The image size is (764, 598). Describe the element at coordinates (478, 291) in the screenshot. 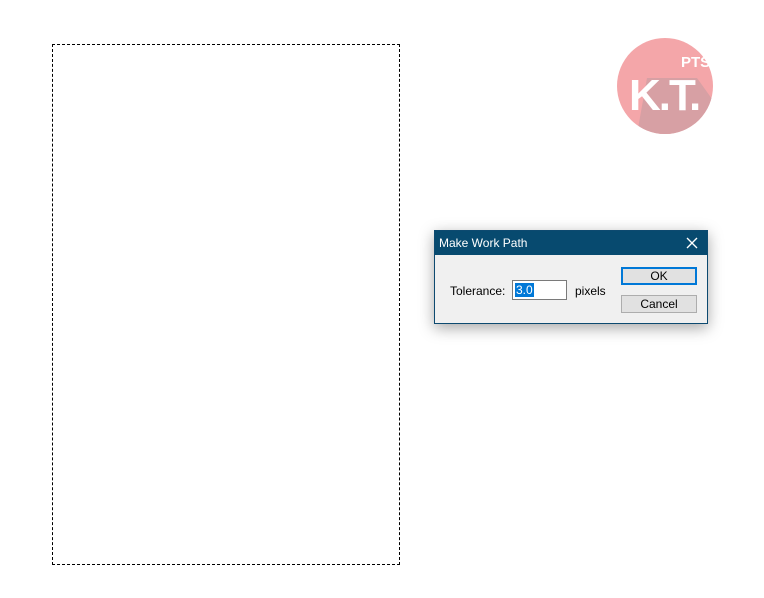

I see `tolerance-label: Tolerance:` at that location.